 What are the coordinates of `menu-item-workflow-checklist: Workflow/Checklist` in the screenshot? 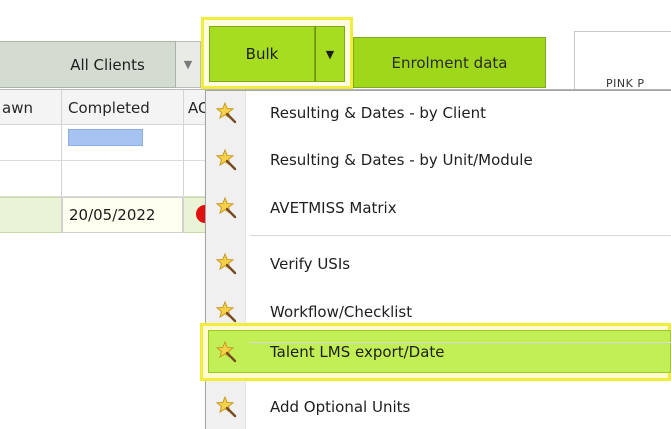 It's located at (438, 312).